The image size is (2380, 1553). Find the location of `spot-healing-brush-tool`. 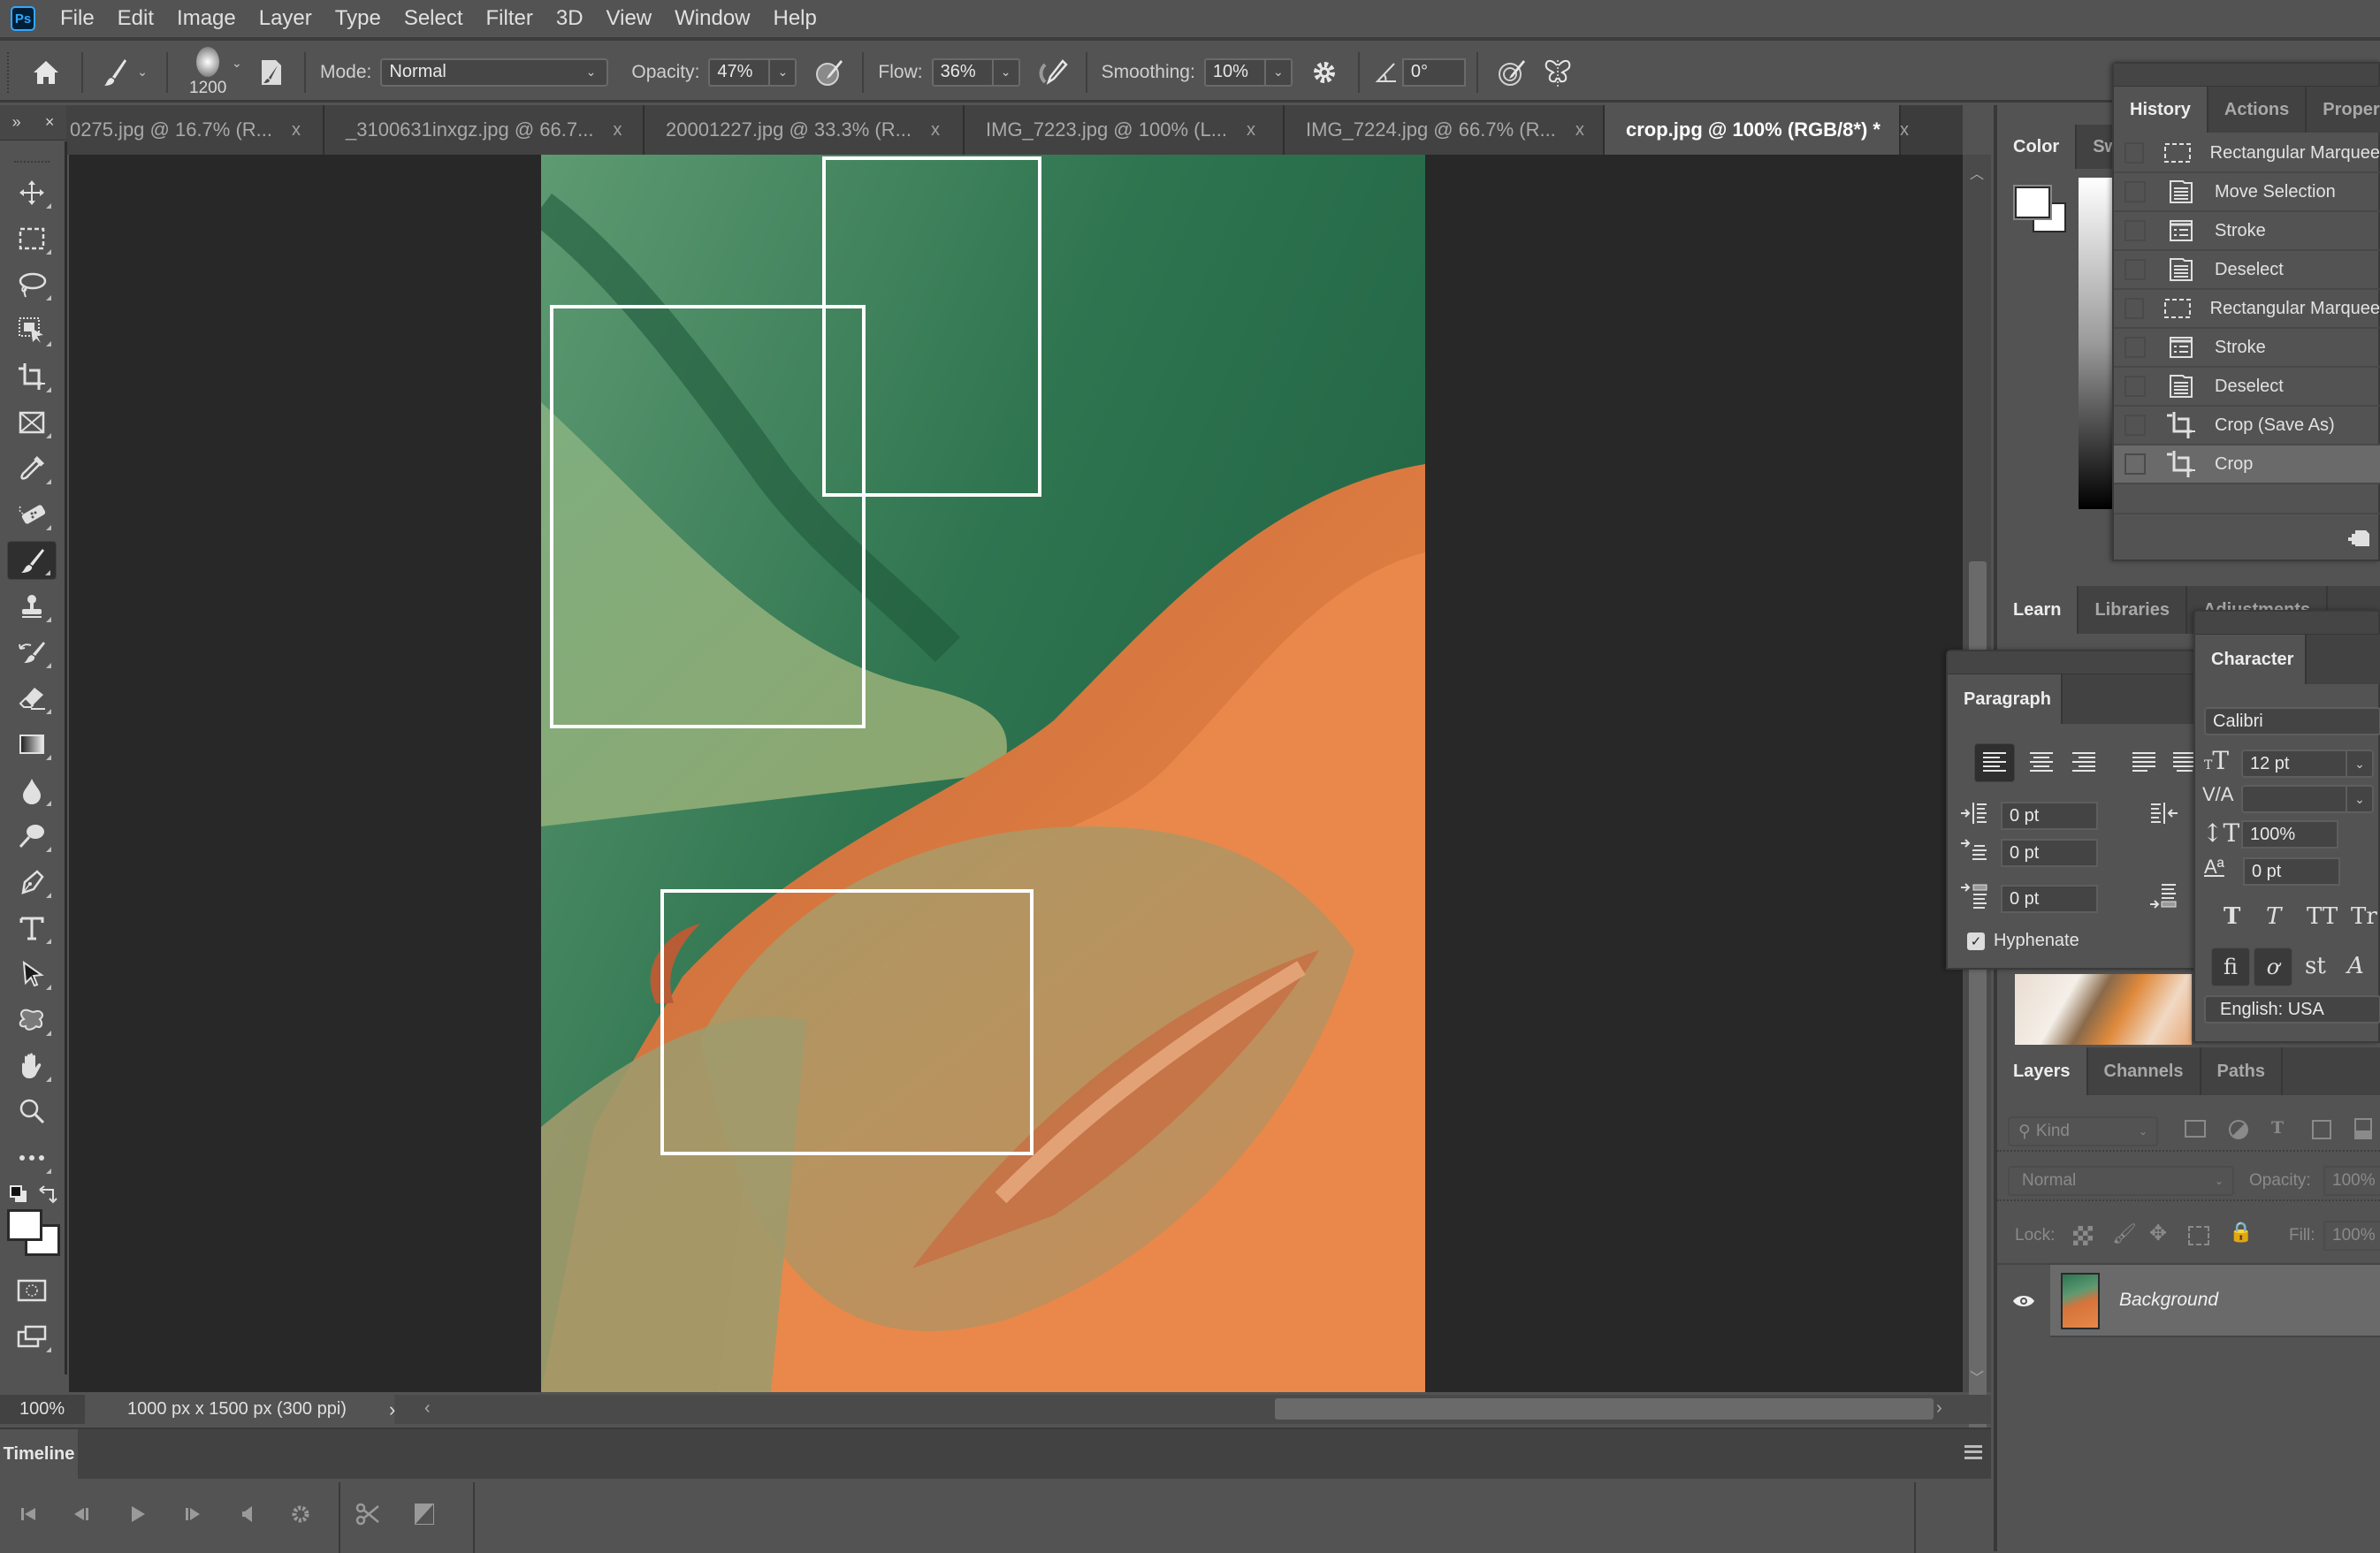

spot-healing-brush-tool is located at coordinates (32, 514).